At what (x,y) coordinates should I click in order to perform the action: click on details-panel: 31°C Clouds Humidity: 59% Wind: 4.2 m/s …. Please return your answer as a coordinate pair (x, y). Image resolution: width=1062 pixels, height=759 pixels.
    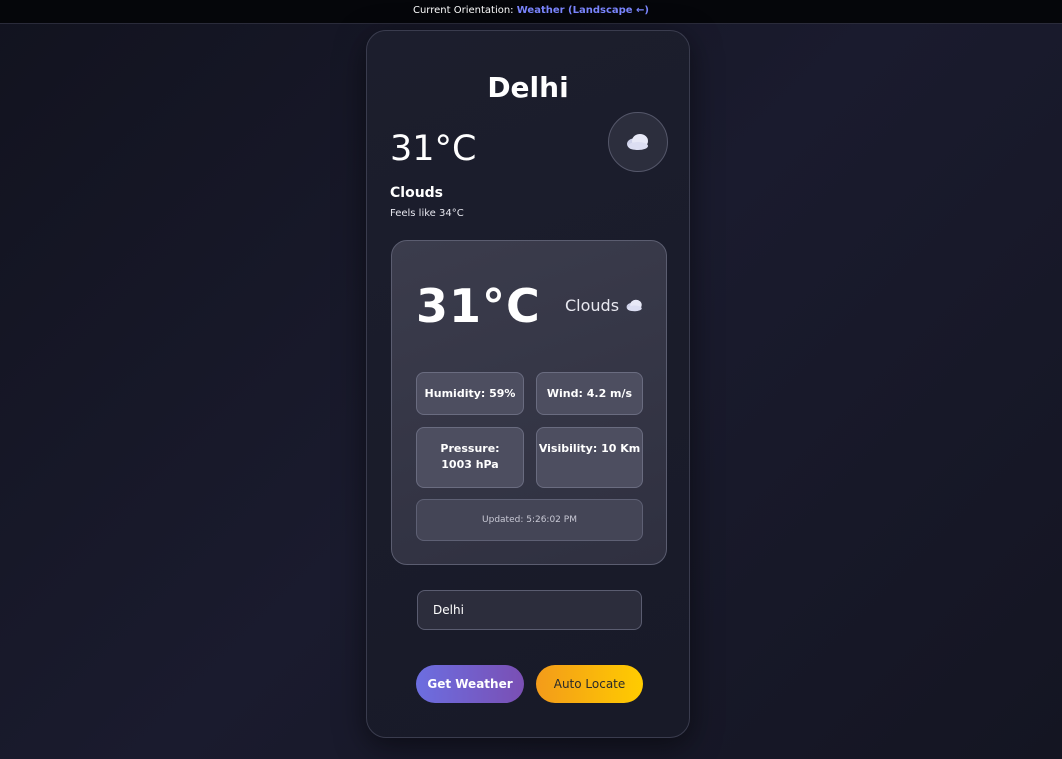
    Looking at the image, I should click on (529, 402).